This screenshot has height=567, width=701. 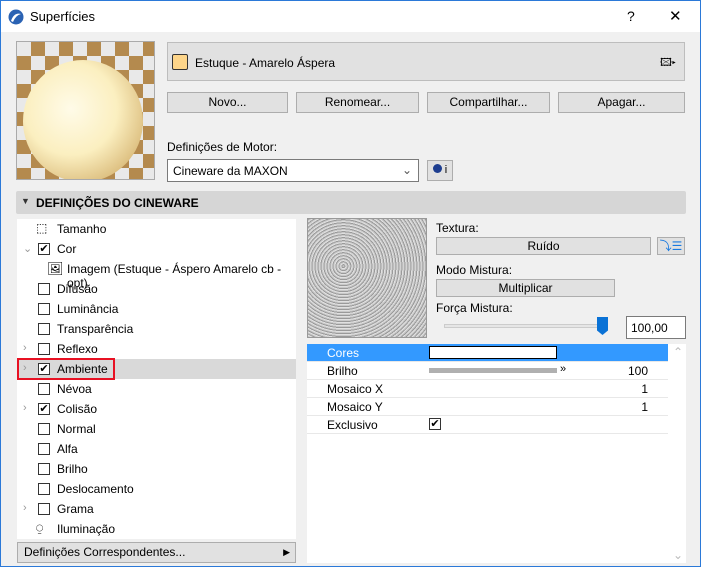 What do you see at coordinates (637, 371) in the screenshot?
I see `property-value: 100` at bounding box center [637, 371].